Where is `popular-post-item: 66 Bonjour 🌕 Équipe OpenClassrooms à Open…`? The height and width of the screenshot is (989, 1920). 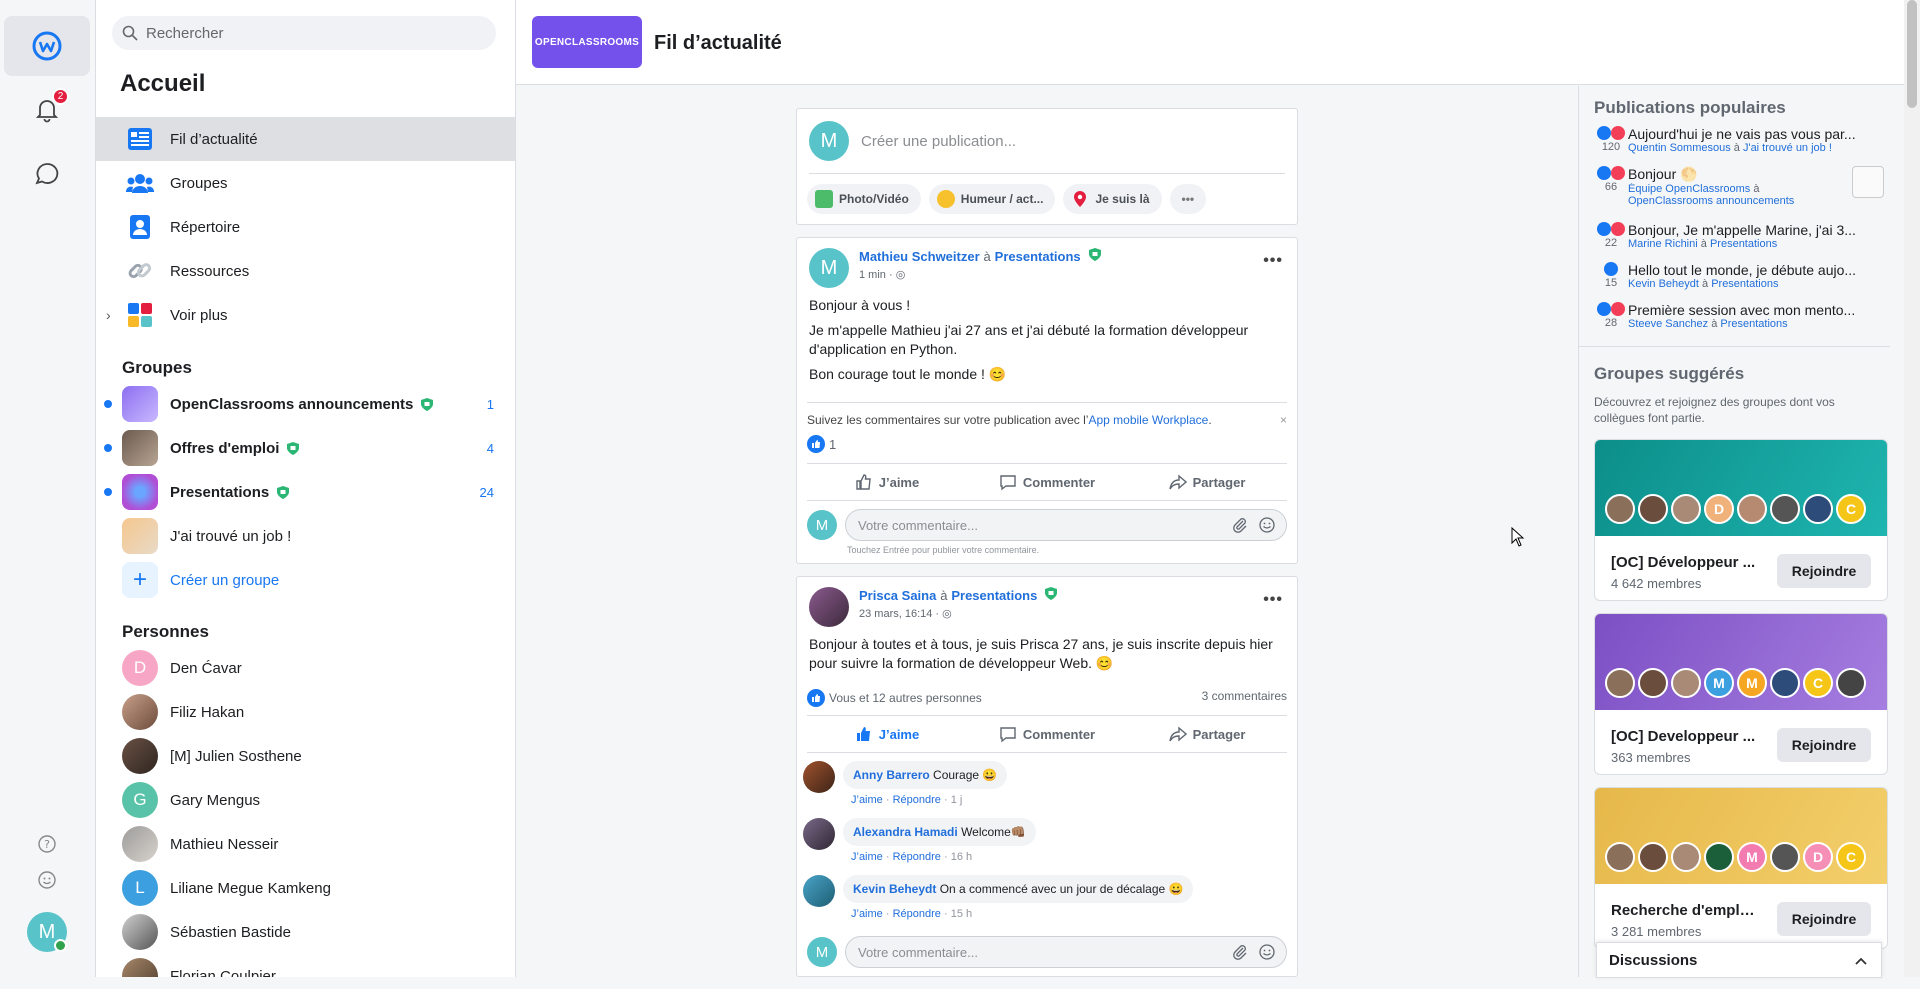
popular-post-item: 66 Bonjour 🌕 Équipe OpenClassrooms à Open… is located at coordinates (1739, 194).